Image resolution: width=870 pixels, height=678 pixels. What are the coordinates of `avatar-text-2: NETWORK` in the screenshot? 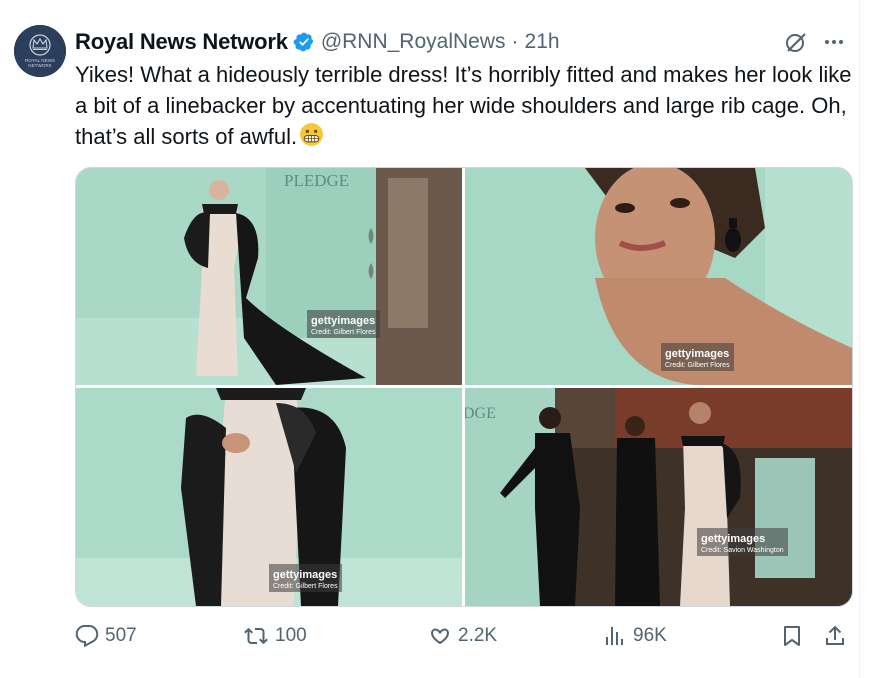 It's located at (40, 65).